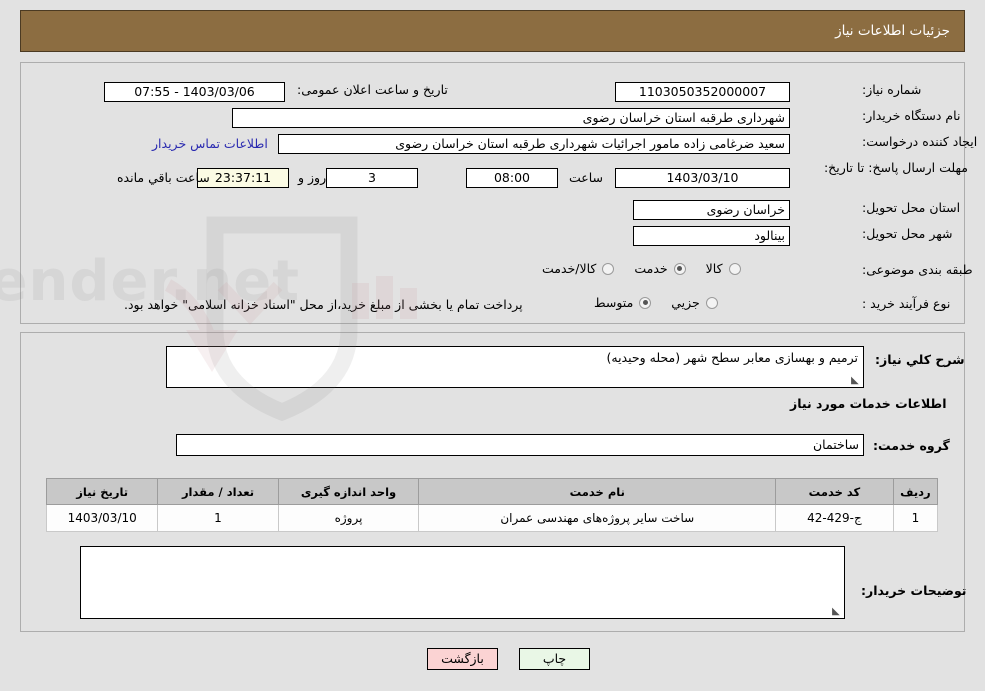  What do you see at coordinates (645, 302) in the screenshot?
I see `radio-indicator-motavaset` at bounding box center [645, 302].